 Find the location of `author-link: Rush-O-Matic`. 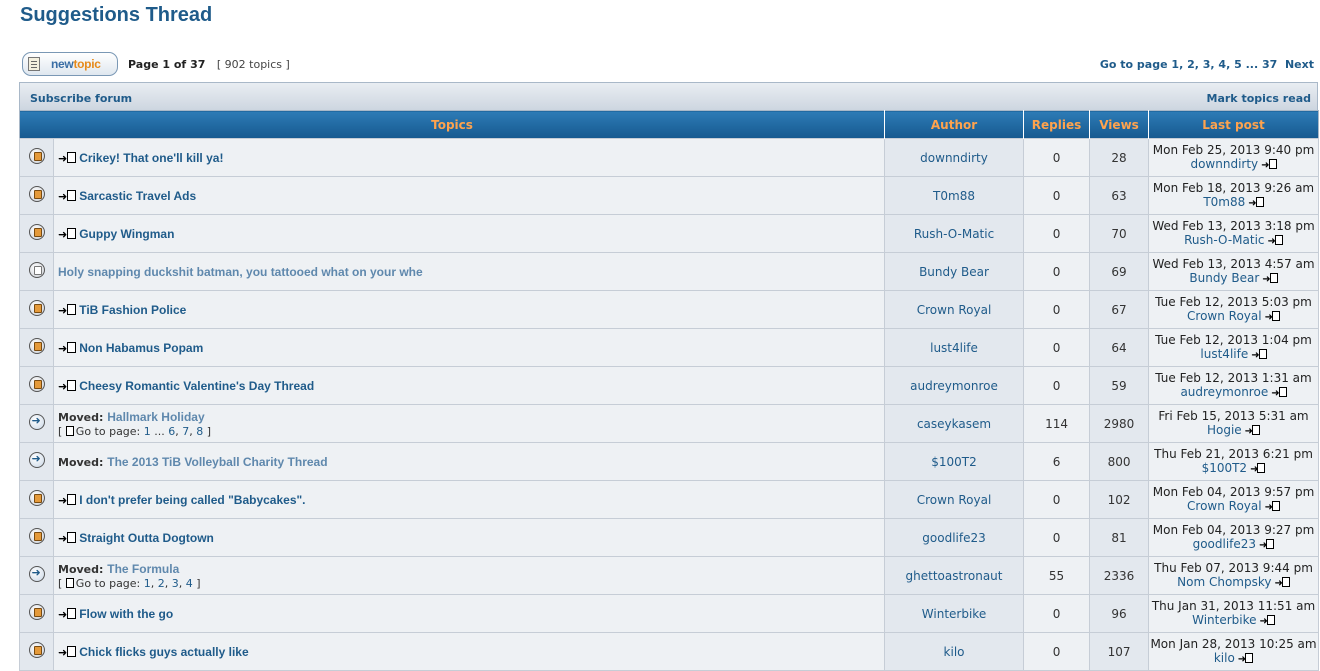

author-link: Rush-O-Matic is located at coordinates (954, 234).